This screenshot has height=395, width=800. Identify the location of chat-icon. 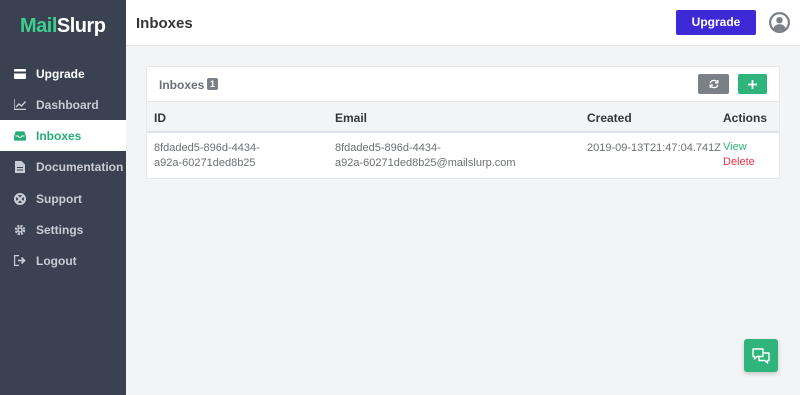
(761, 355).